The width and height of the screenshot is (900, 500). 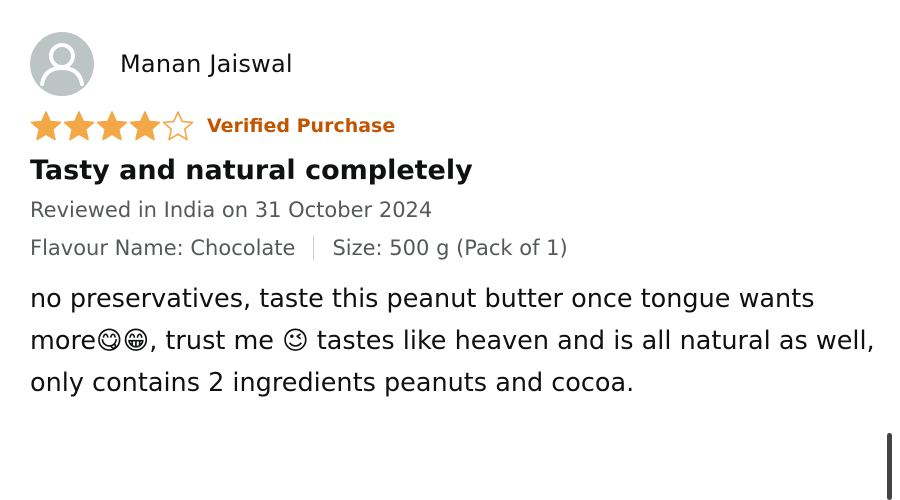 What do you see at coordinates (163, 248) in the screenshot?
I see `flavour-name: Flavour Name: Chocolate` at bounding box center [163, 248].